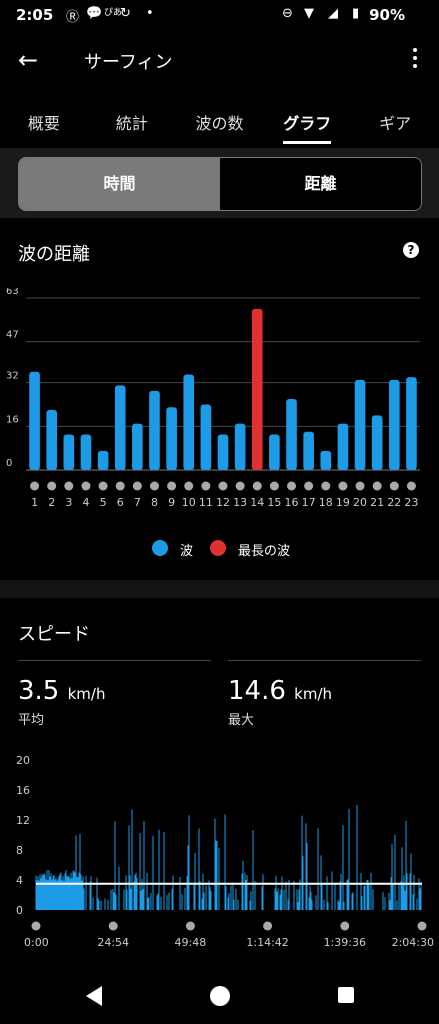 This screenshot has width=439, height=1024. I want to click on dnd-icon: ⊖, so click(287, 13).